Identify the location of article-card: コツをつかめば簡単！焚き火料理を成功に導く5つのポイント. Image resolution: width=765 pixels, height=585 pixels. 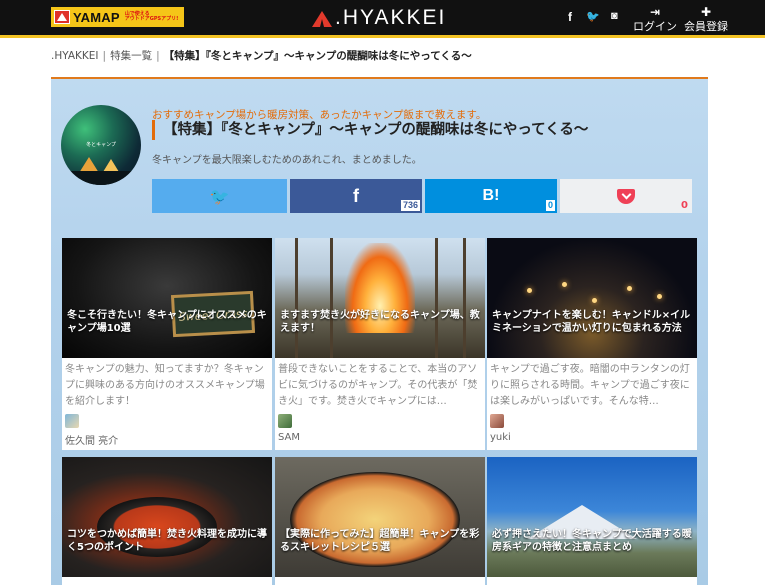
(167, 521).